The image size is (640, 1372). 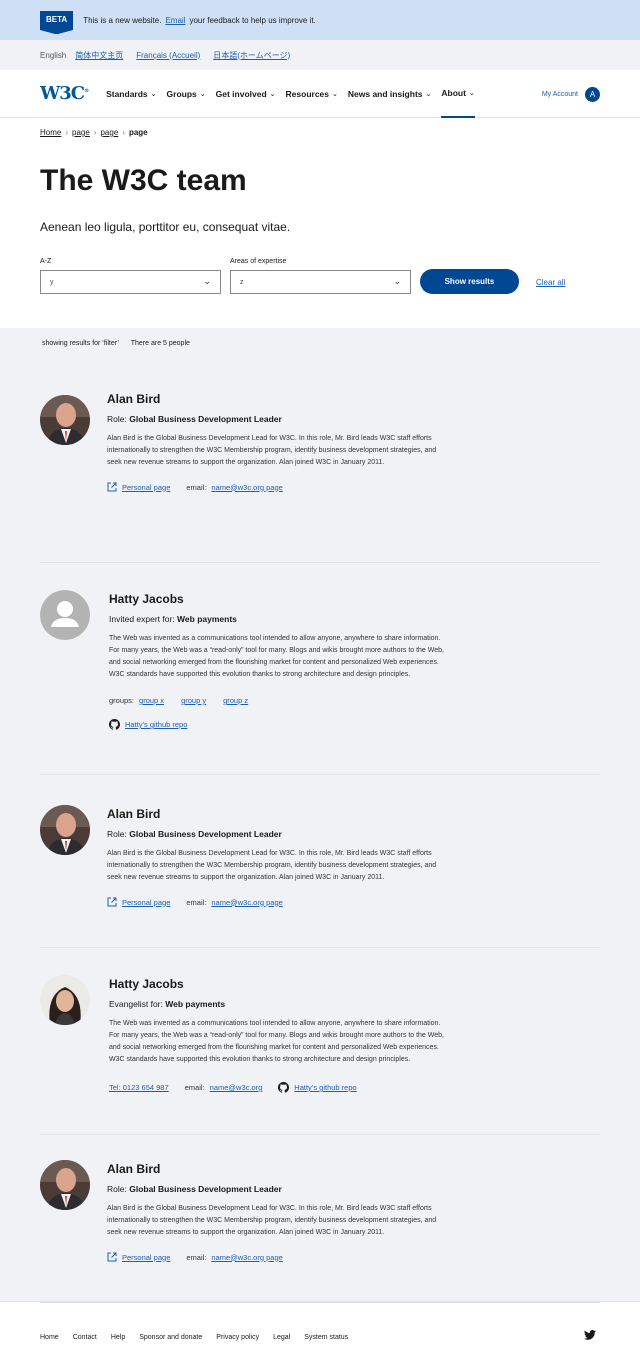 What do you see at coordinates (80, 343) in the screenshot?
I see `results-filter-text: showing results for ‘filter’` at bounding box center [80, 343].